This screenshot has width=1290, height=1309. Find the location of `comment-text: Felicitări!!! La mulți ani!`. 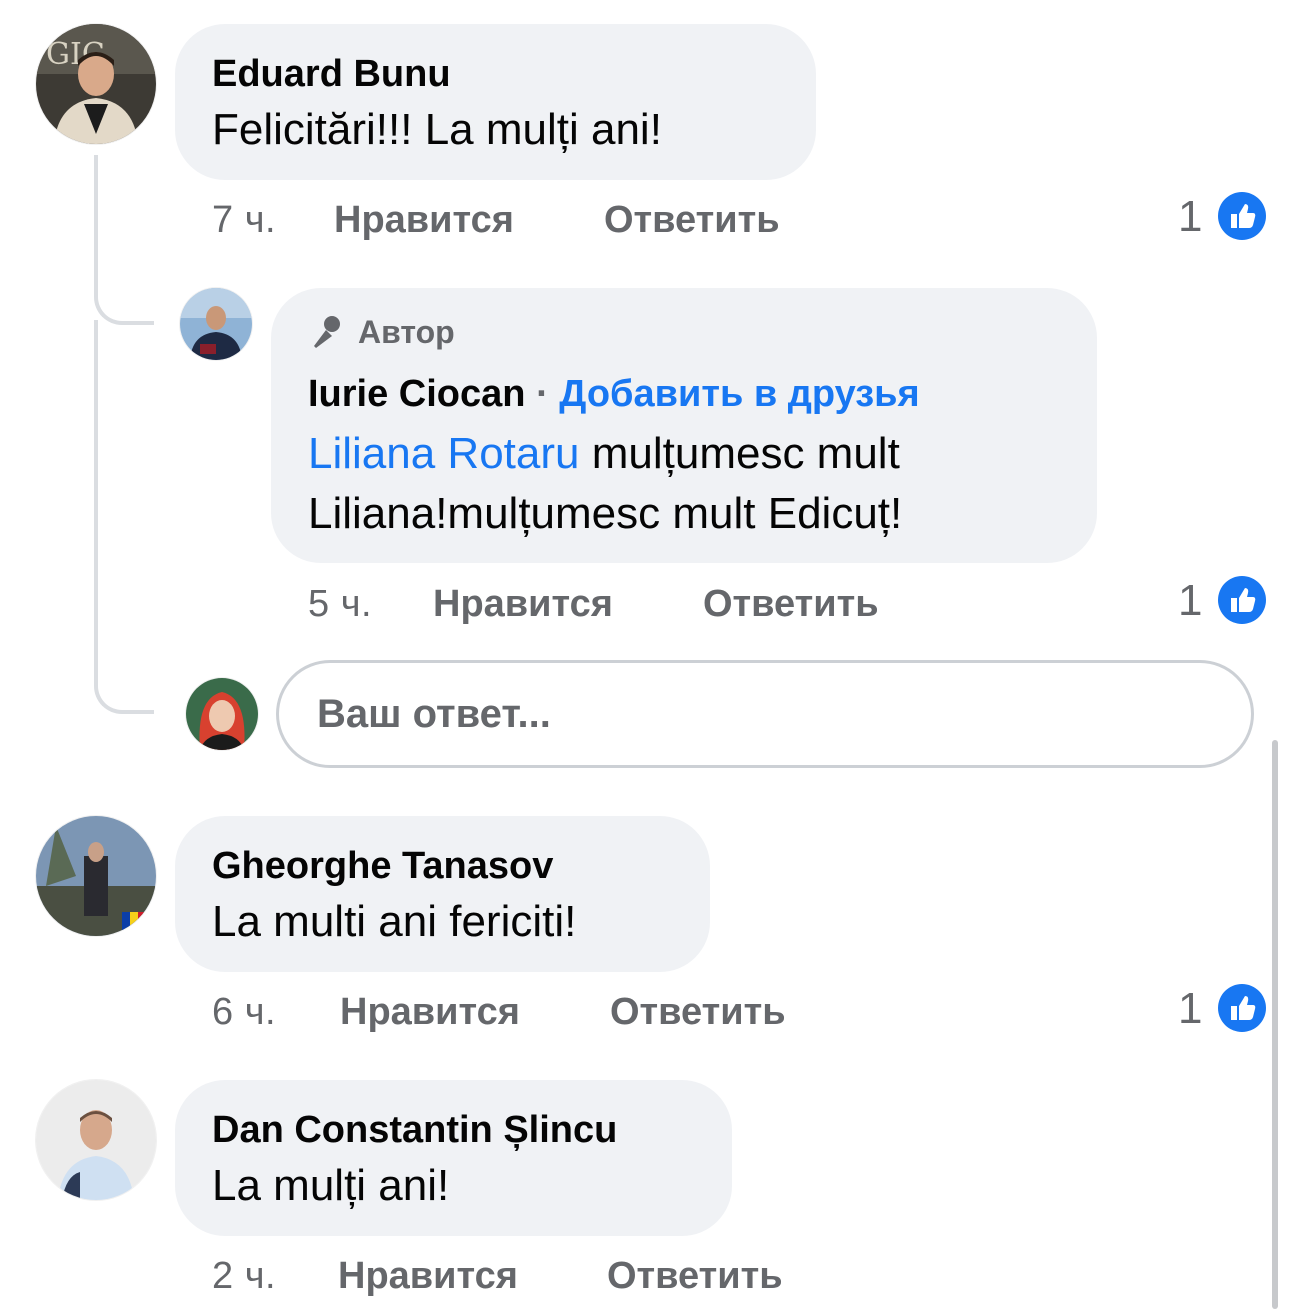

comment-text: Felicitări!!! La mulți ani! is located at coordinates (437, 129).